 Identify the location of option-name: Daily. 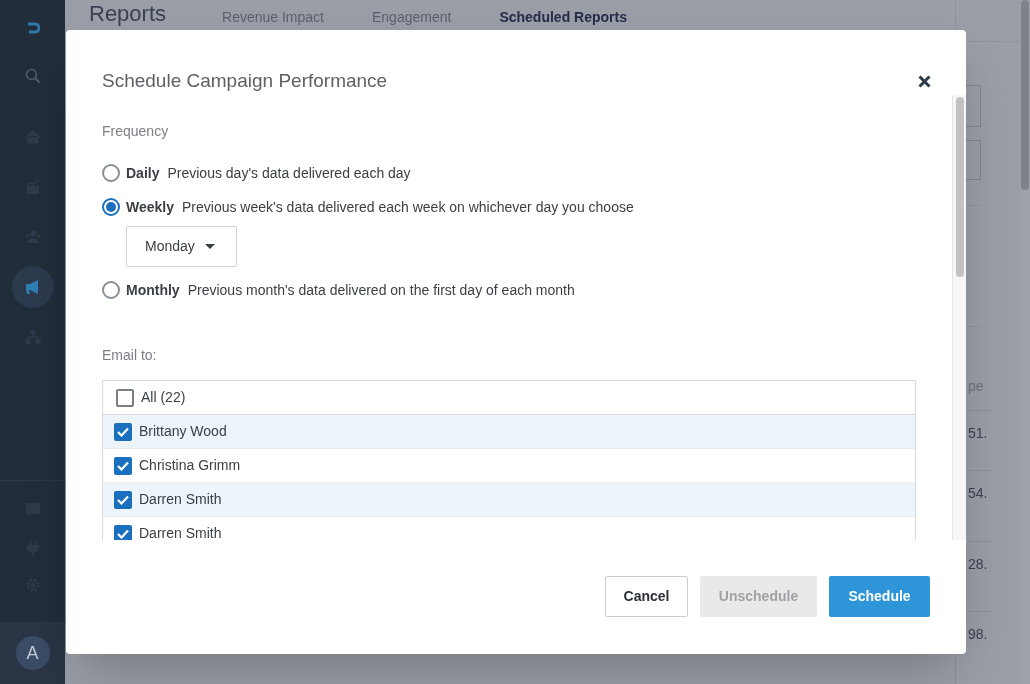
(143, 173).